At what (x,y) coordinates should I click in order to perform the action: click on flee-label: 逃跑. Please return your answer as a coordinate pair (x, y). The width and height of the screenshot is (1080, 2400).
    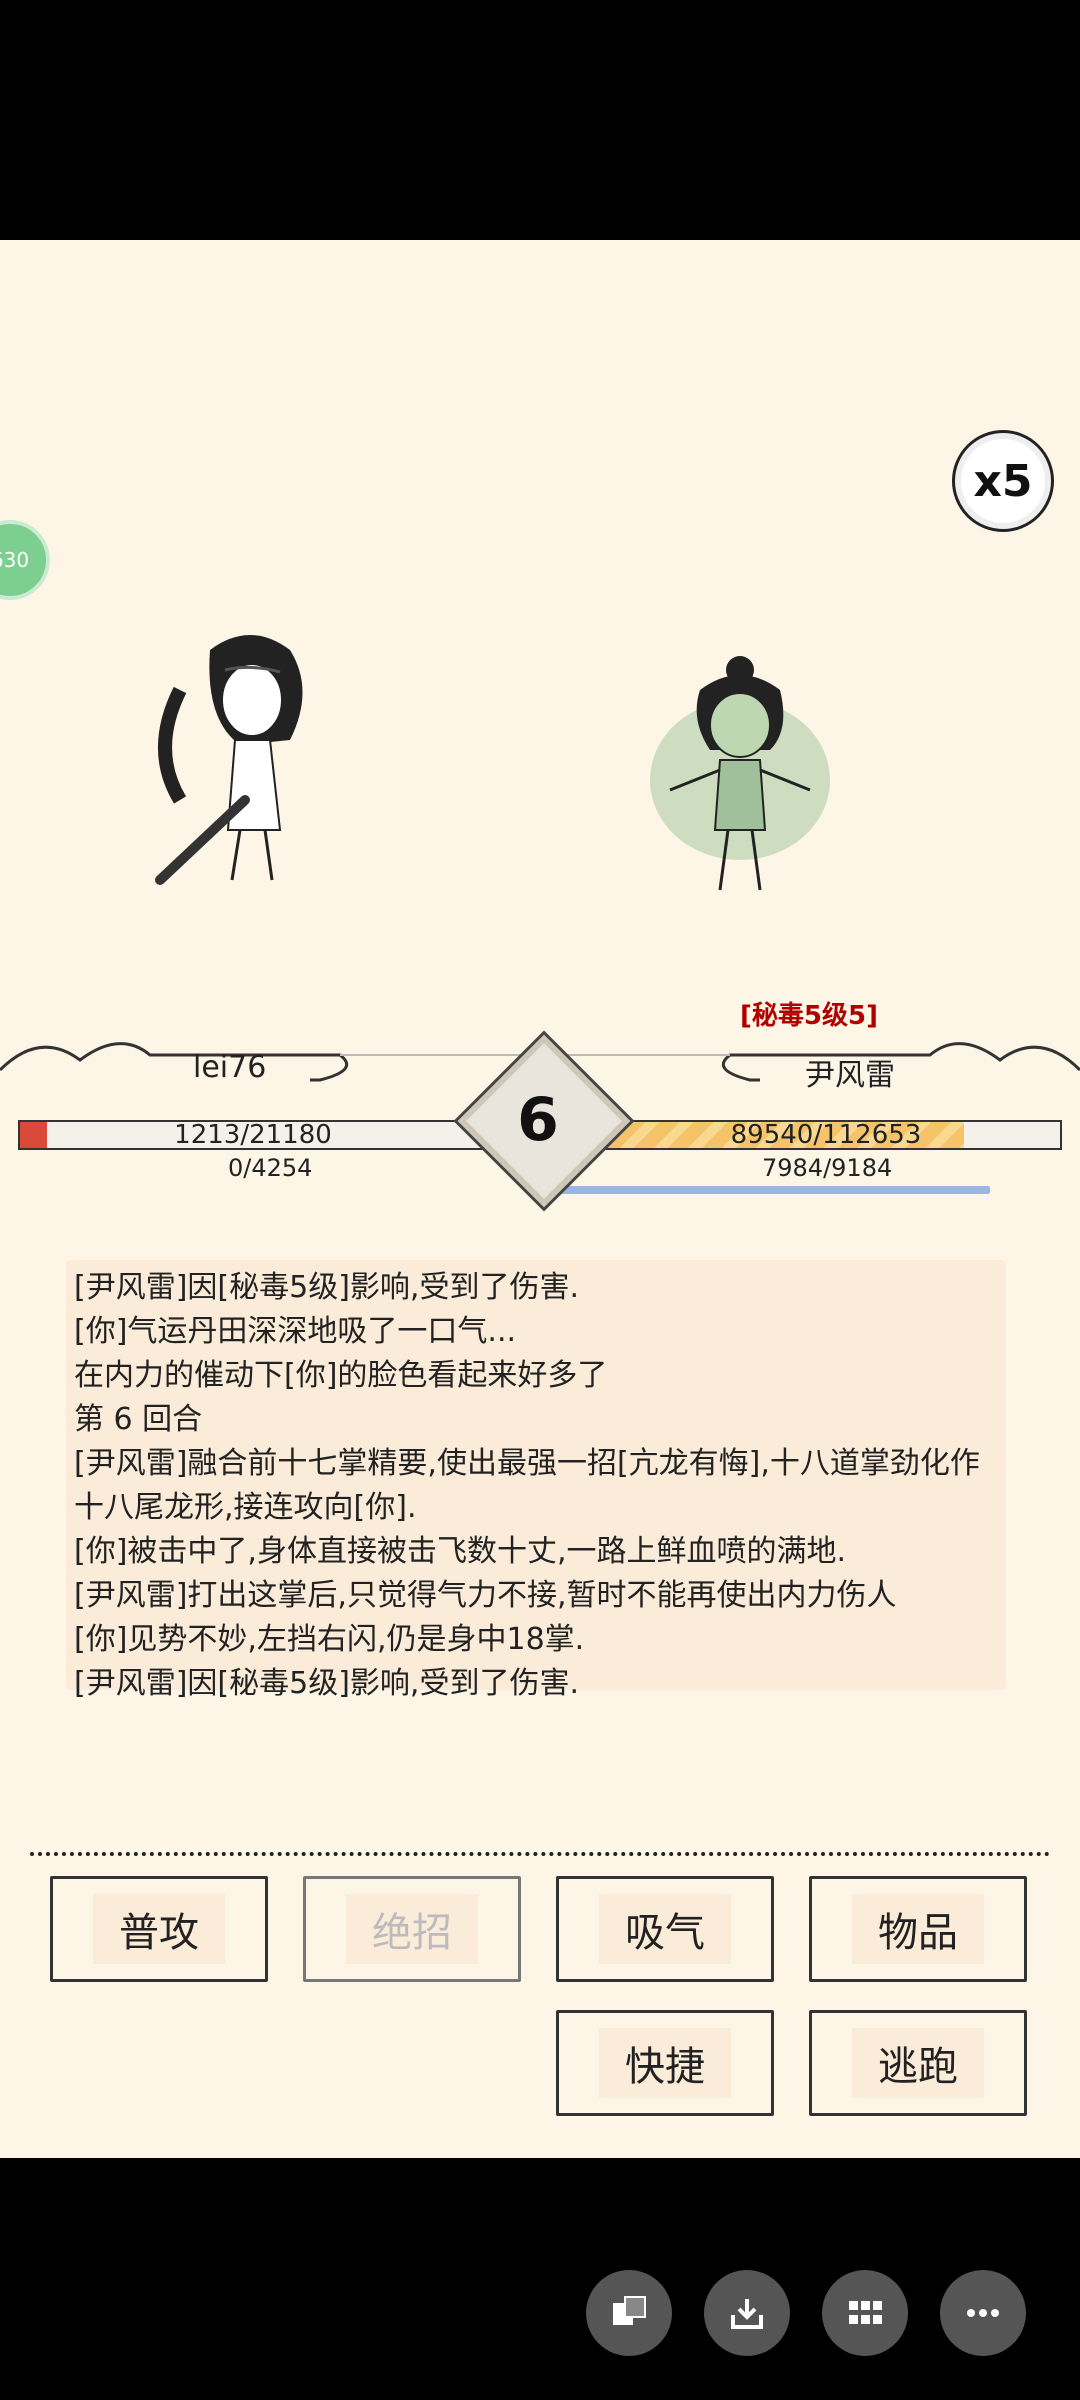
    Looking at the image, I should click on (918, 2063).